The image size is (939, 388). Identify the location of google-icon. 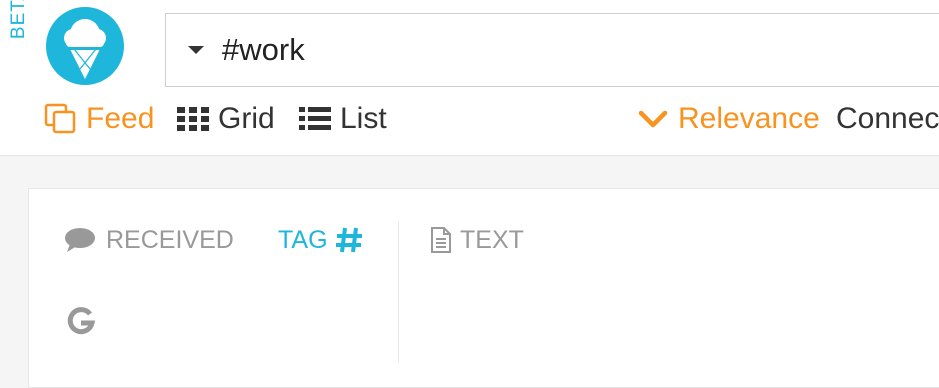
(81, 321).